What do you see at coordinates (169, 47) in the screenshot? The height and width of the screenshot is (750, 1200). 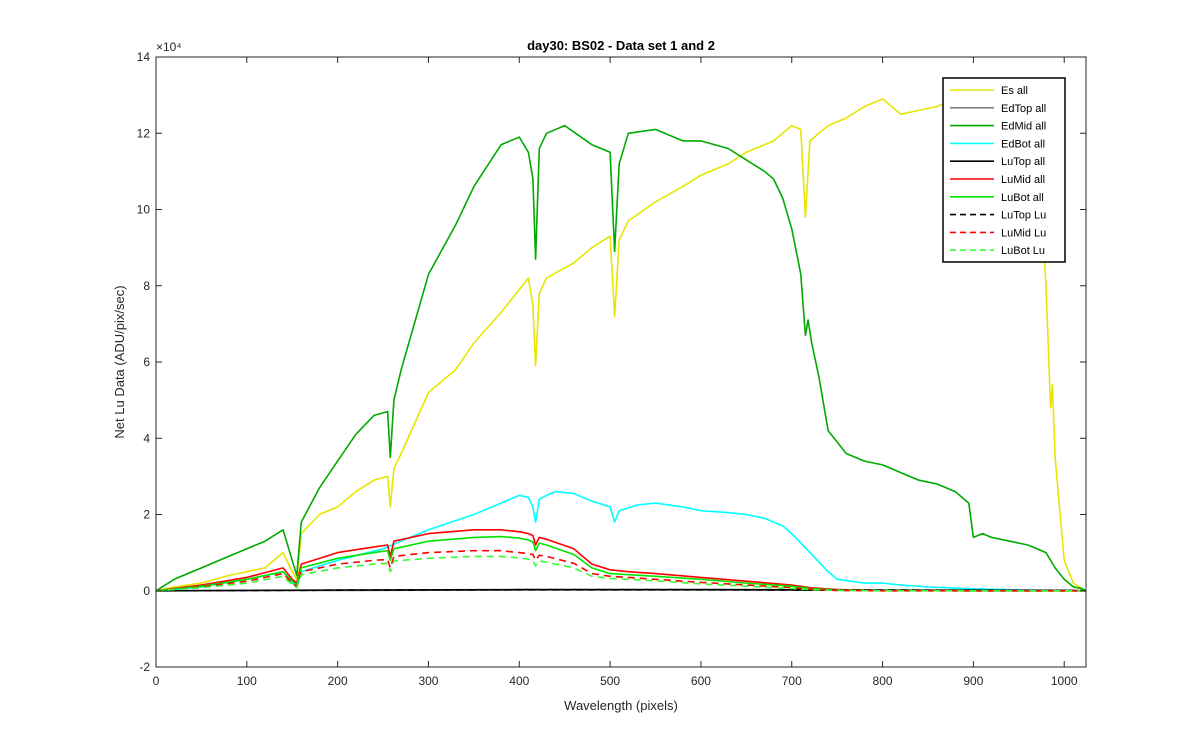 I see `y-axis-exponent: ×10⁴` at bounding box center [169, 47].